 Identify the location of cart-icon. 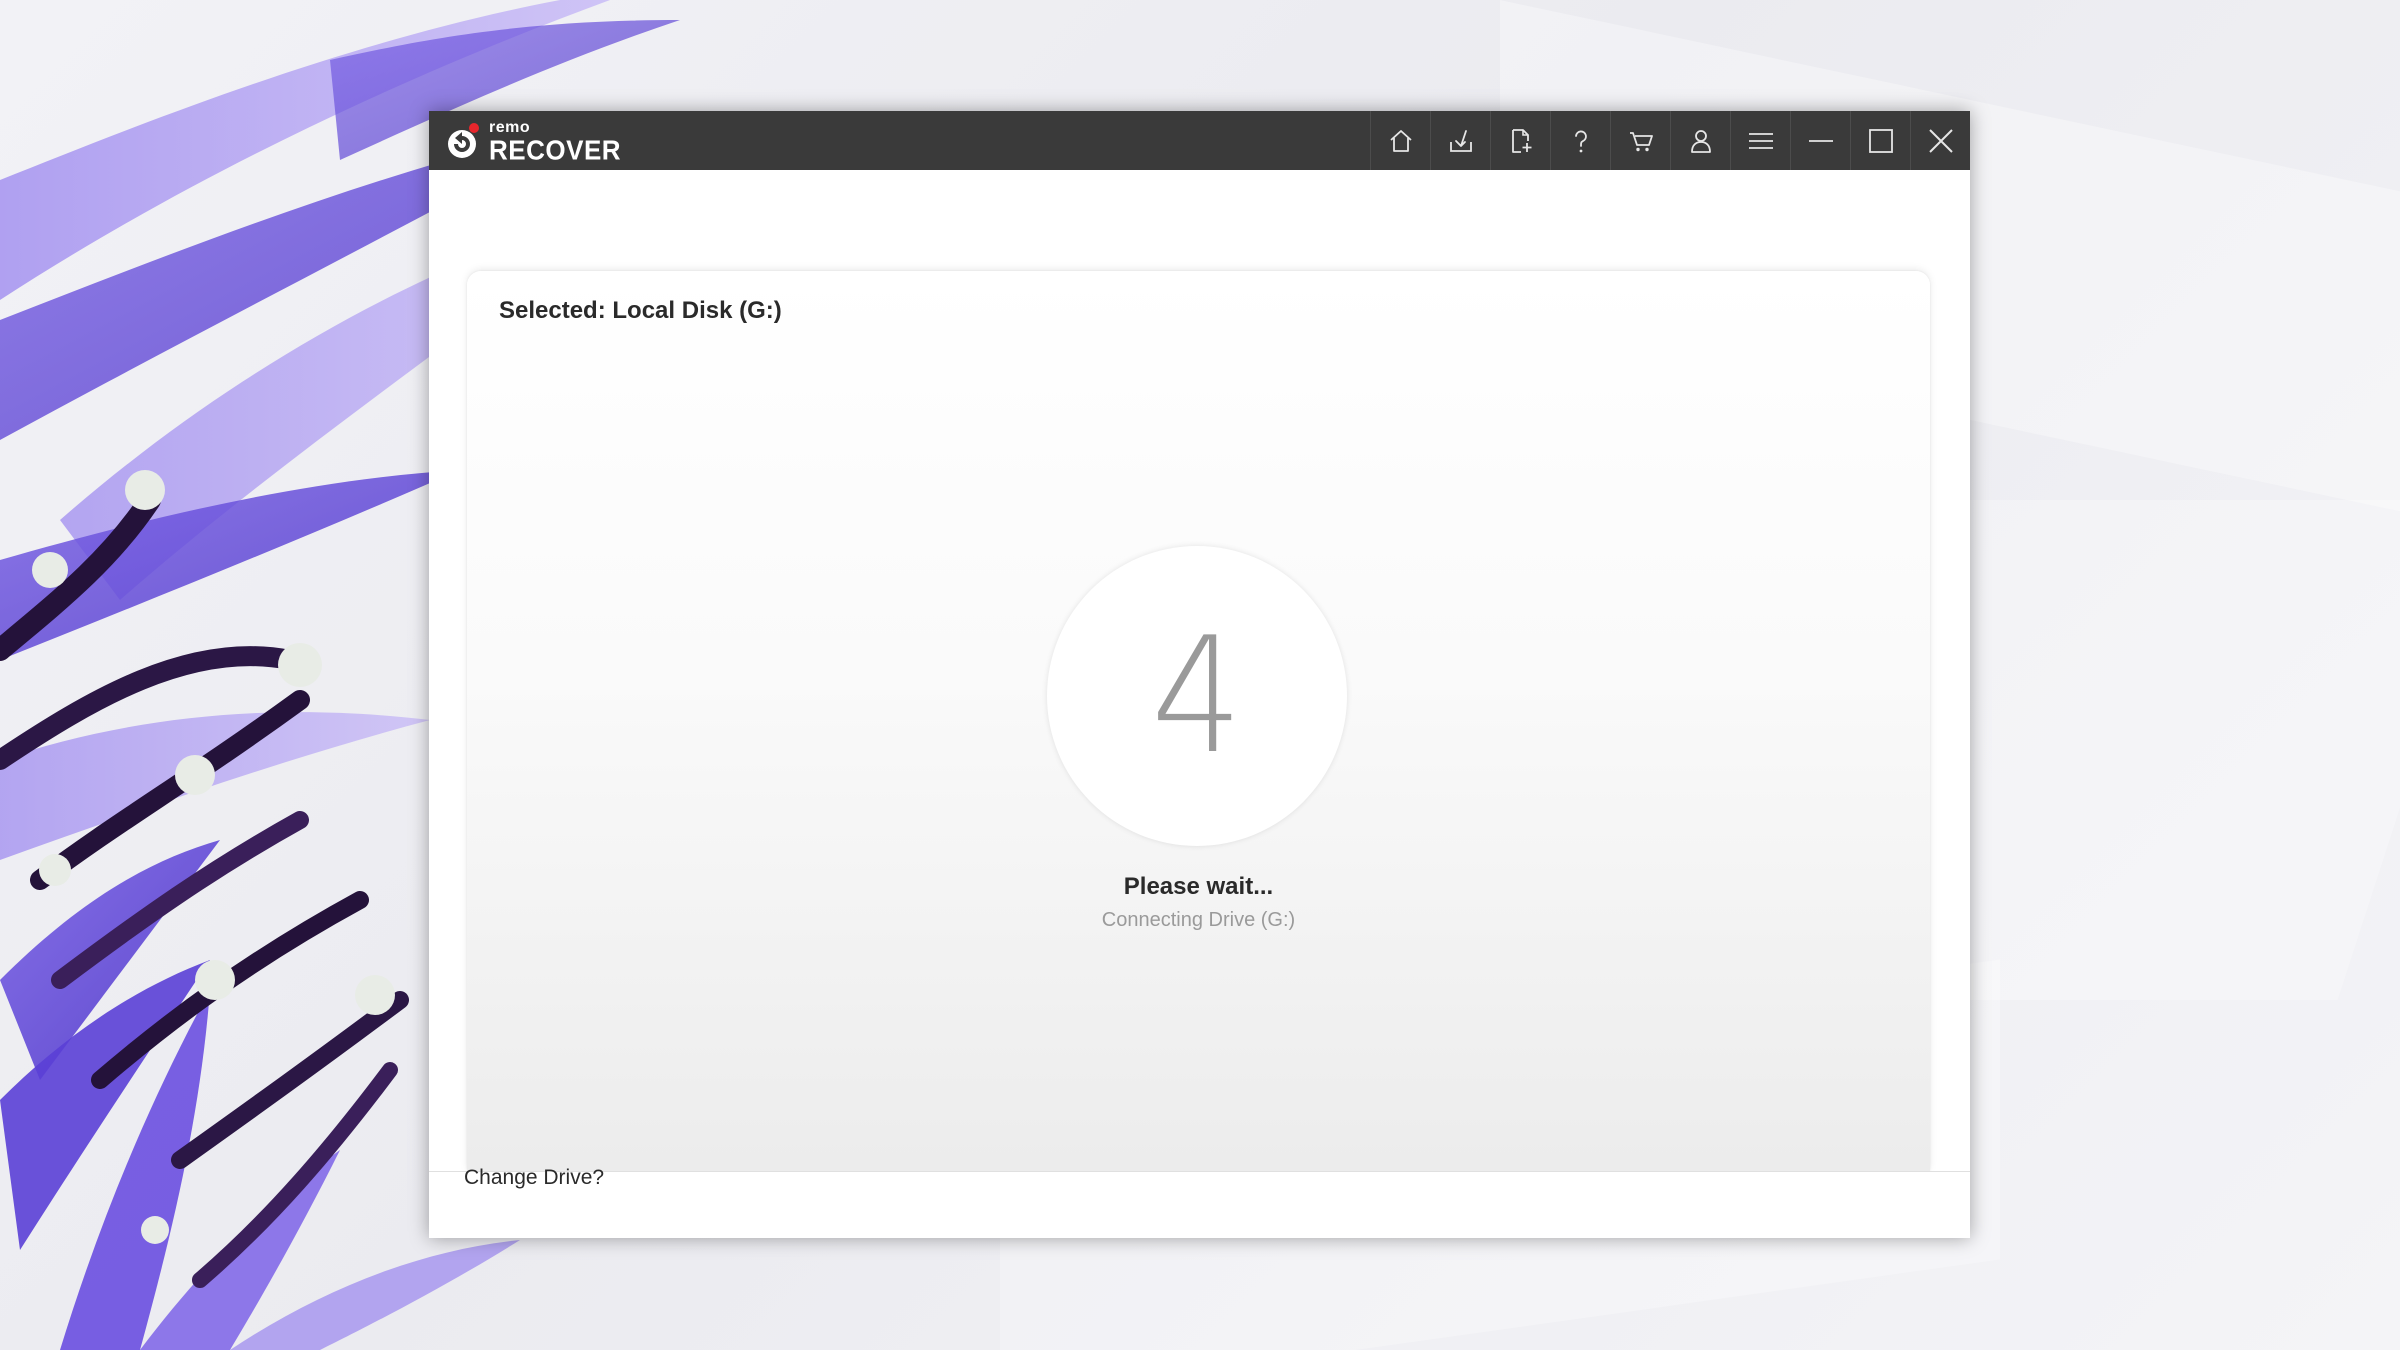
(1641, 141).